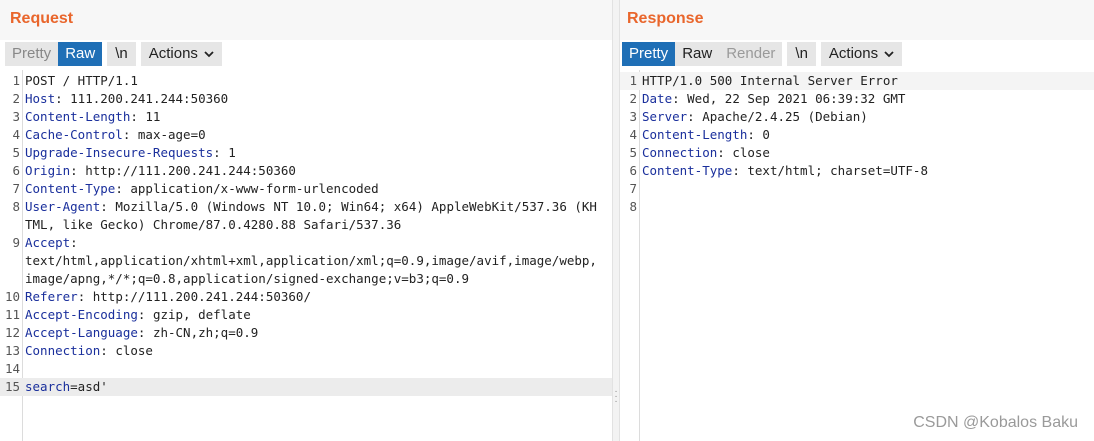  What do you see at coordinates (198, 332) in the screenshot?
I see `header-value: : zh-CN,zh;q=0.9` at bounding box center [198, 332].